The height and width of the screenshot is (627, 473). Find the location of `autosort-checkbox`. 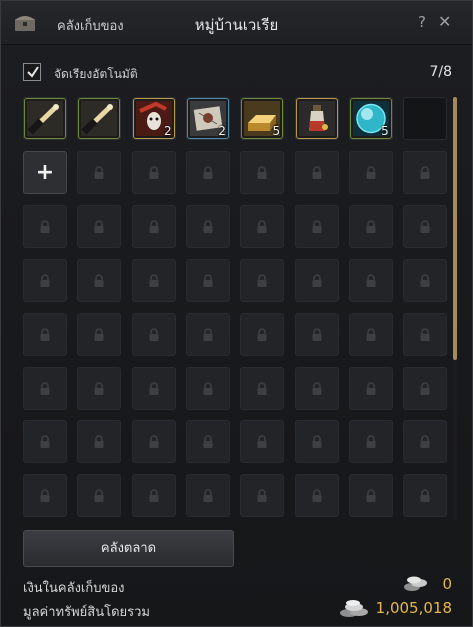

autosort-checkbox is located at coordinates (32, 72).